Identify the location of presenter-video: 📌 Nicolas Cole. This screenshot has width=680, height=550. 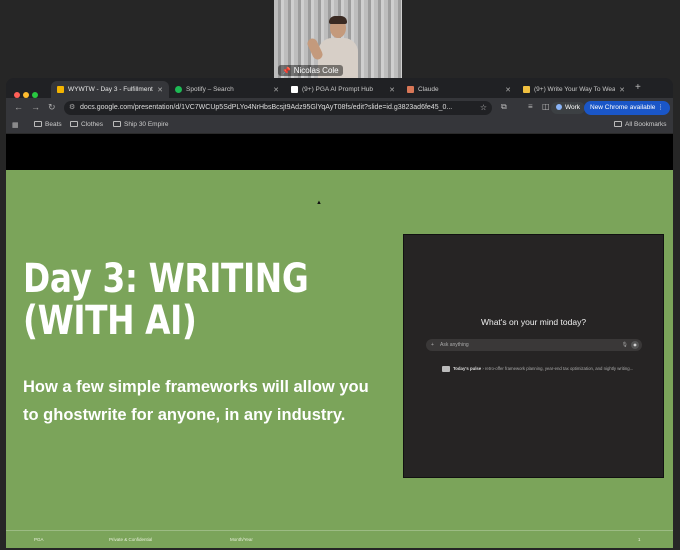
(338, 39).